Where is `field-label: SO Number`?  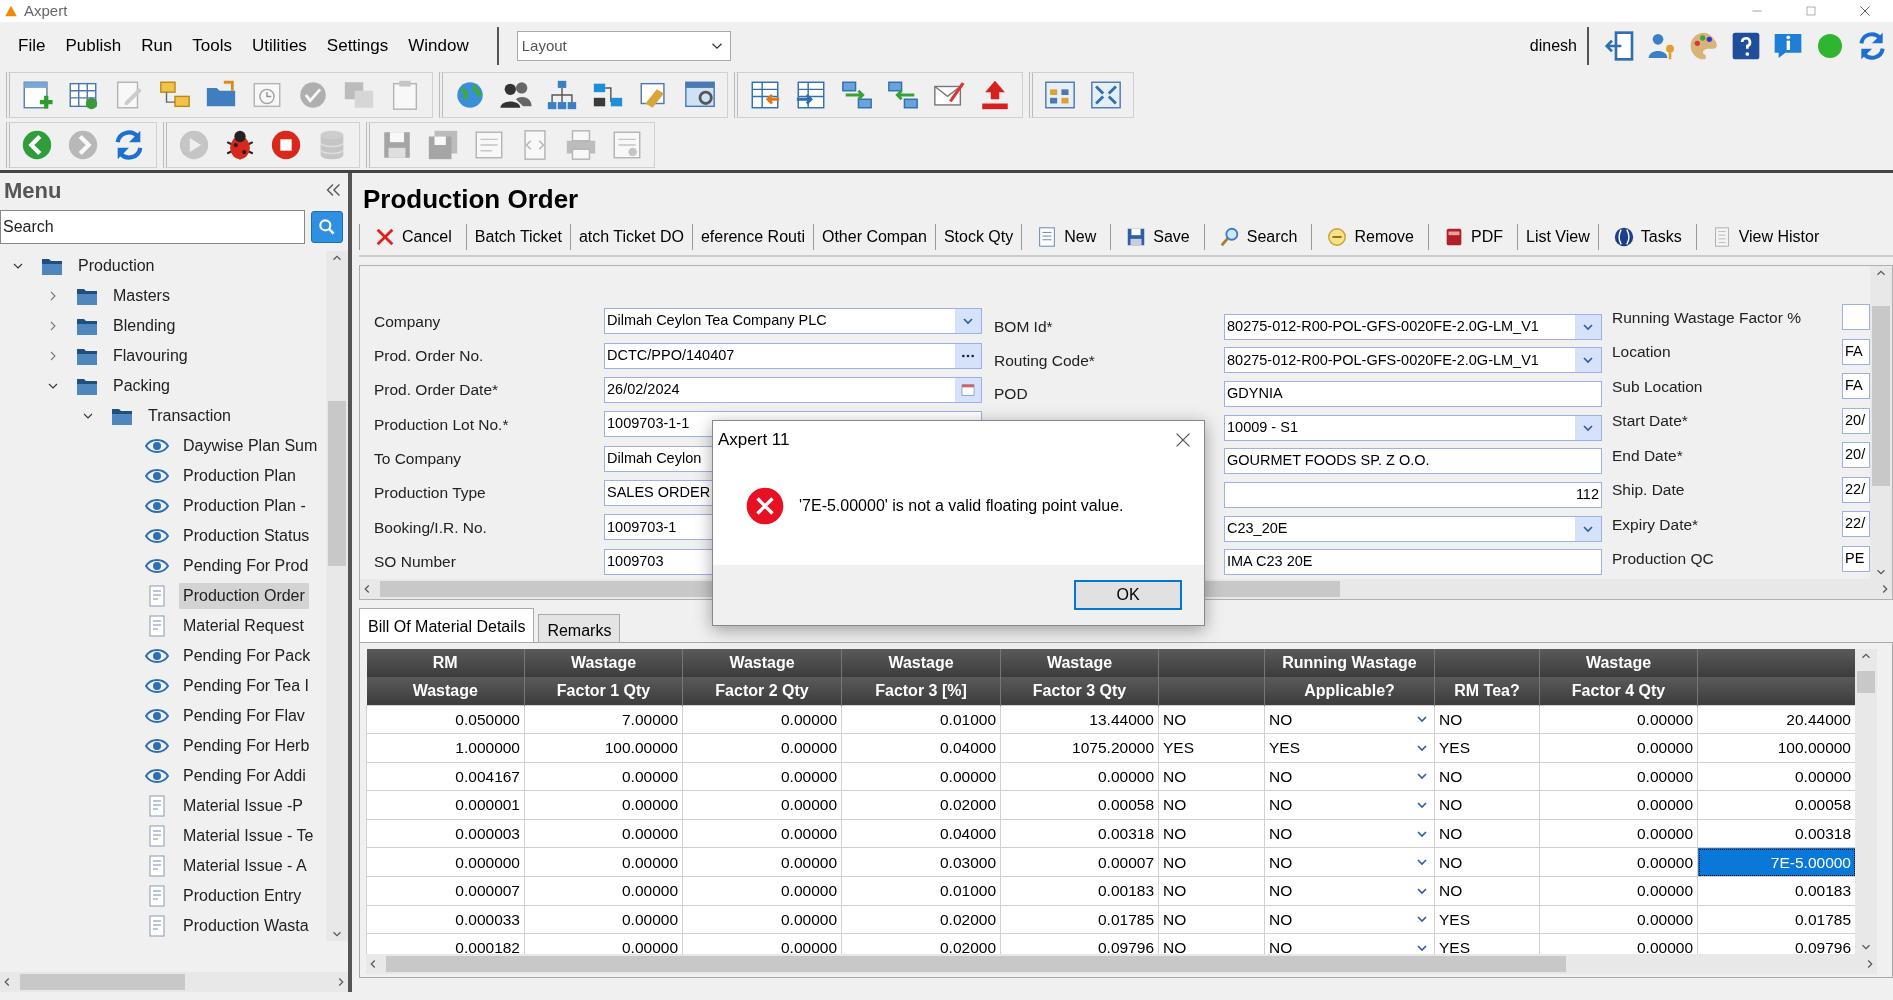
field-label: SO Number is located at coordinates (415, 562).